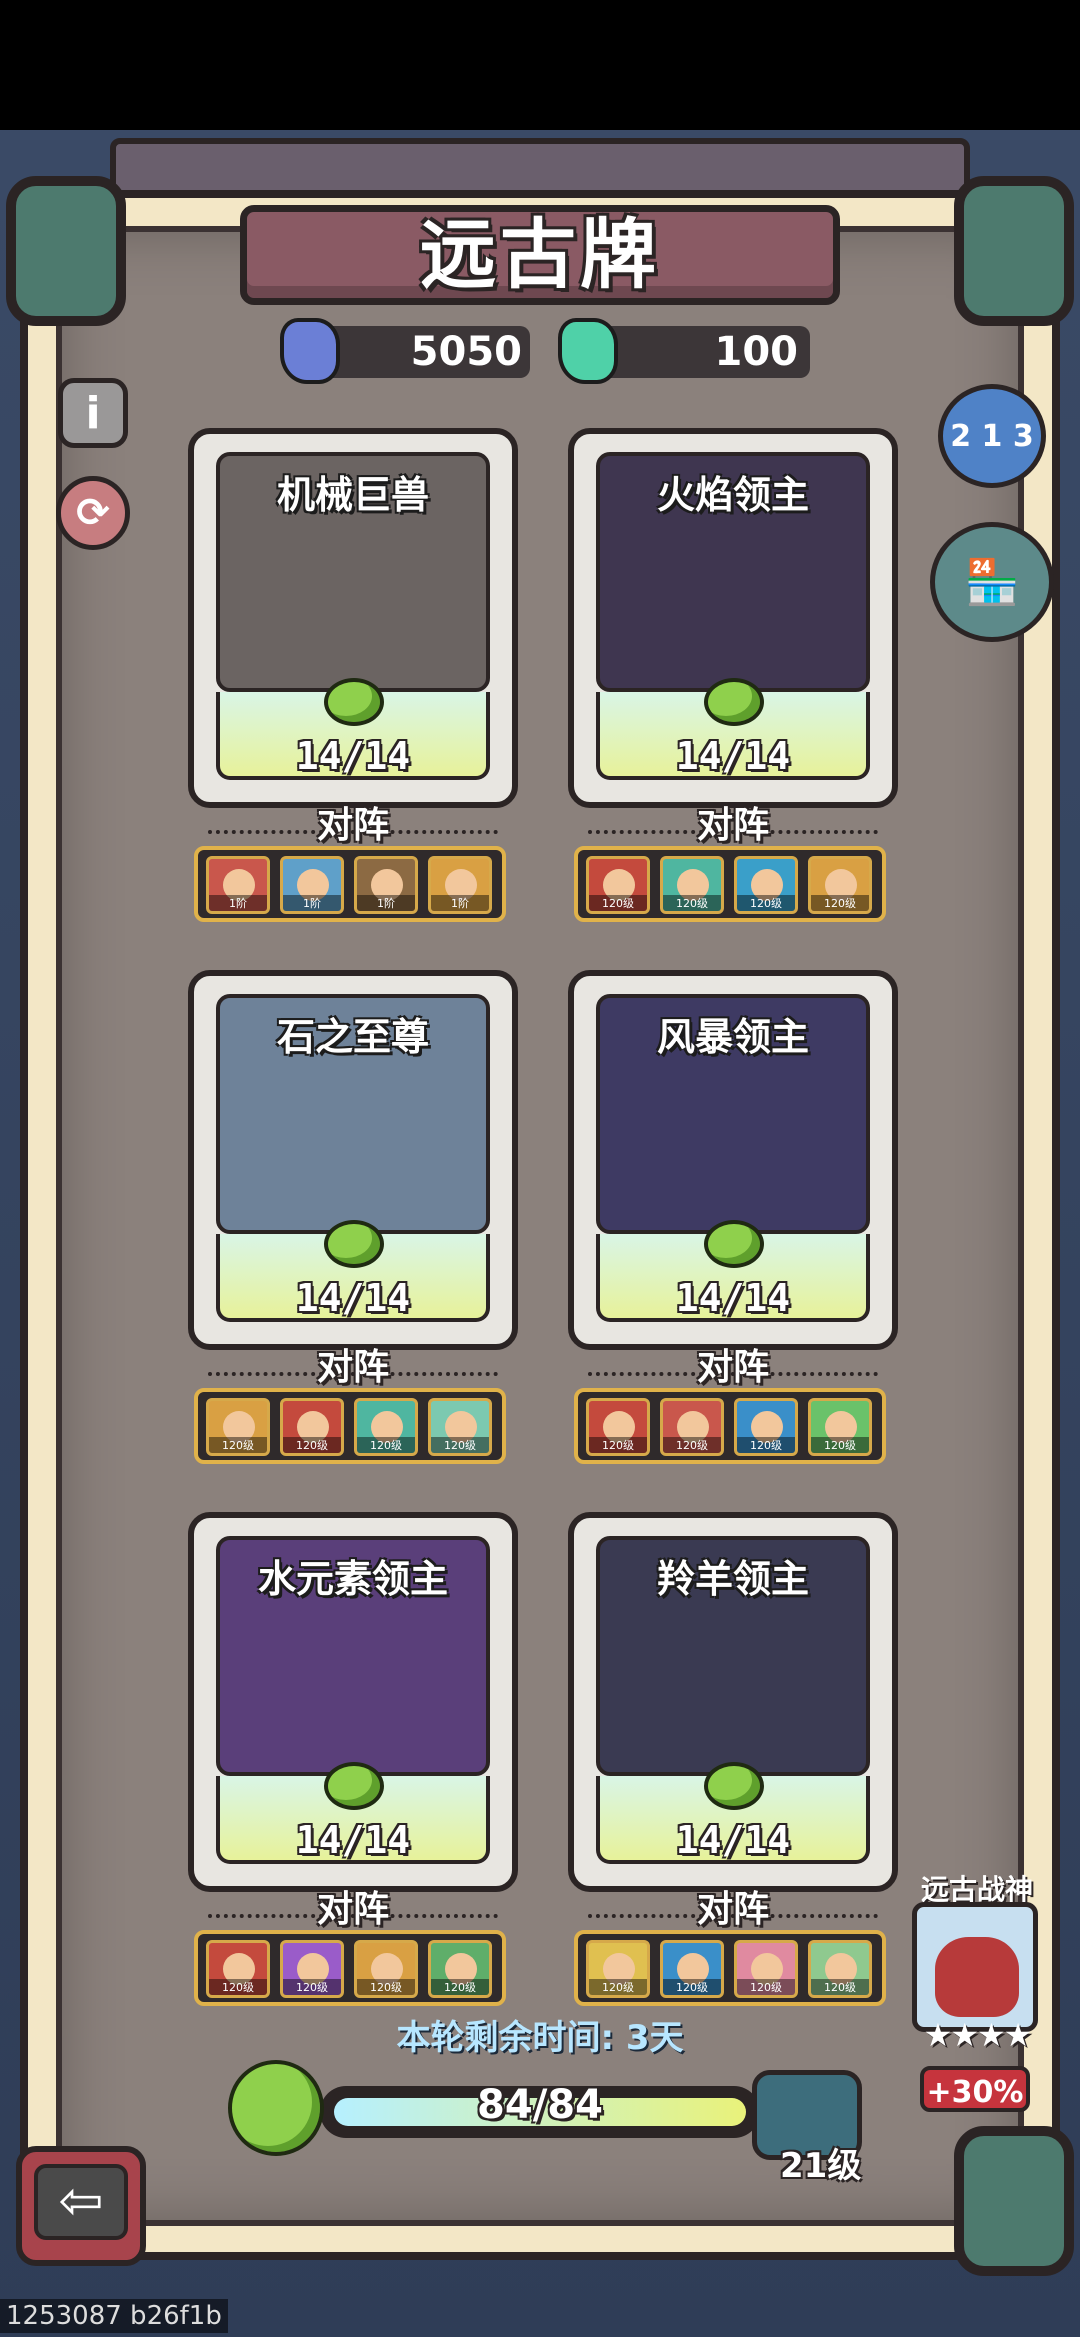  Describe the element at coordinates (732, 495) in the screenshot. I see `boss-name: 火焰领主` at that location.